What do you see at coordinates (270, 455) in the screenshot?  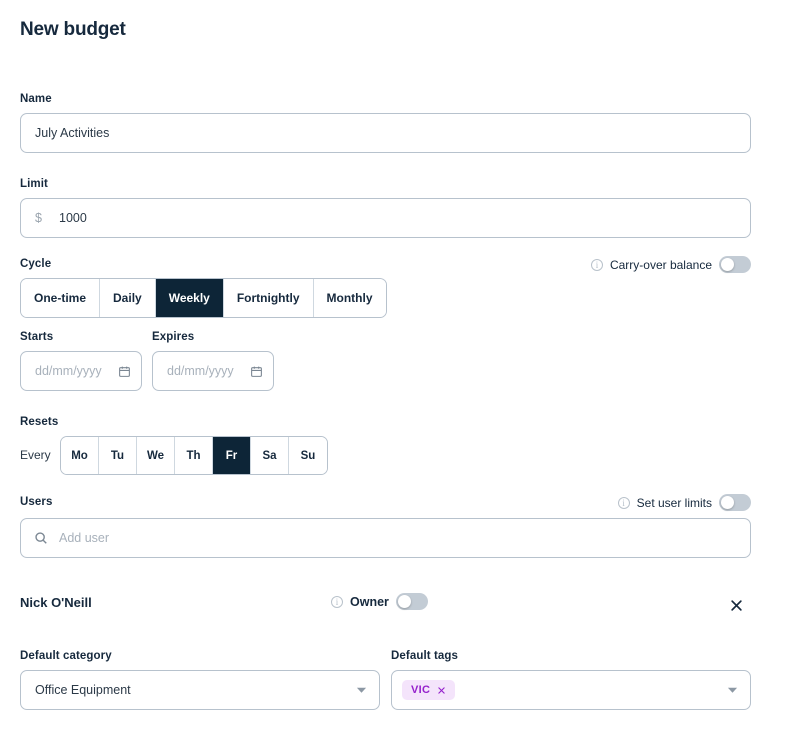 I see `reset-day-sa: Sa` at bounding box center [270, 455].